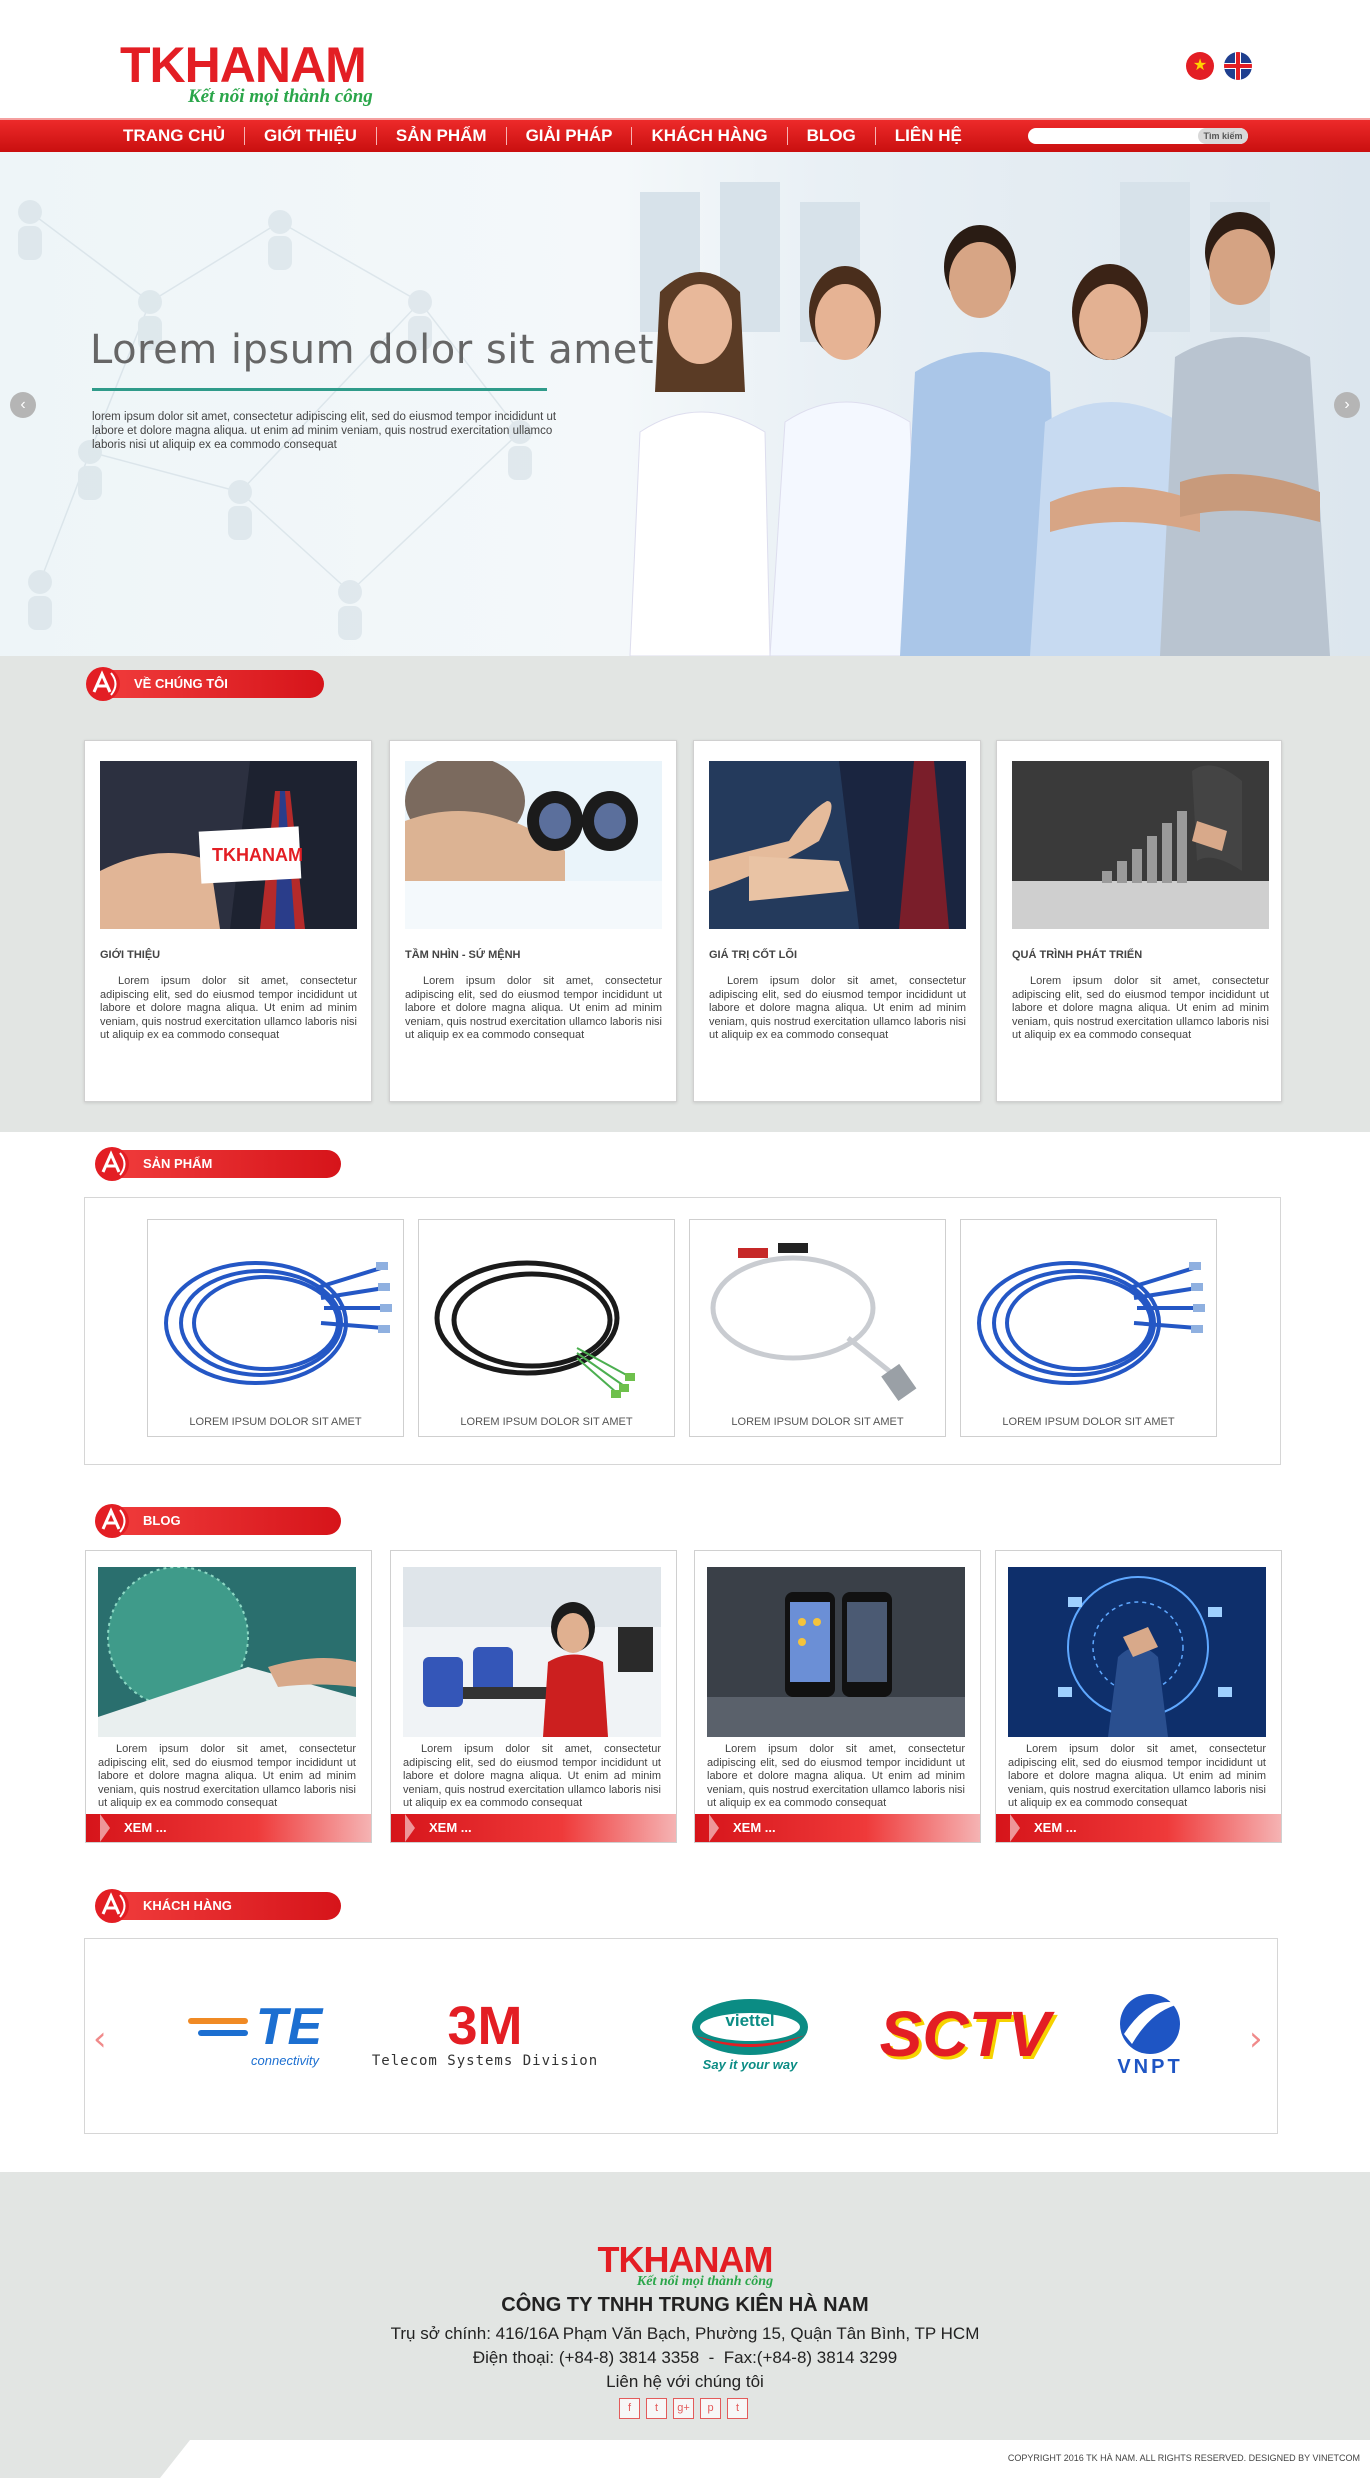 The width and height of the screenshot is (1370, 2478). What do you see at coordinates (837, 845) in the screenshot?
I see `handshake-image` at bounding box center [837, 845].